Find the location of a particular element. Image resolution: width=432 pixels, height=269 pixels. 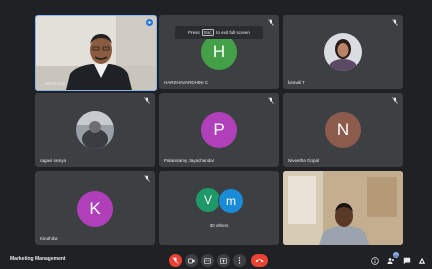

fullscreen-toast: Press Esc to exit full screen is located at coordinates (219, 32).